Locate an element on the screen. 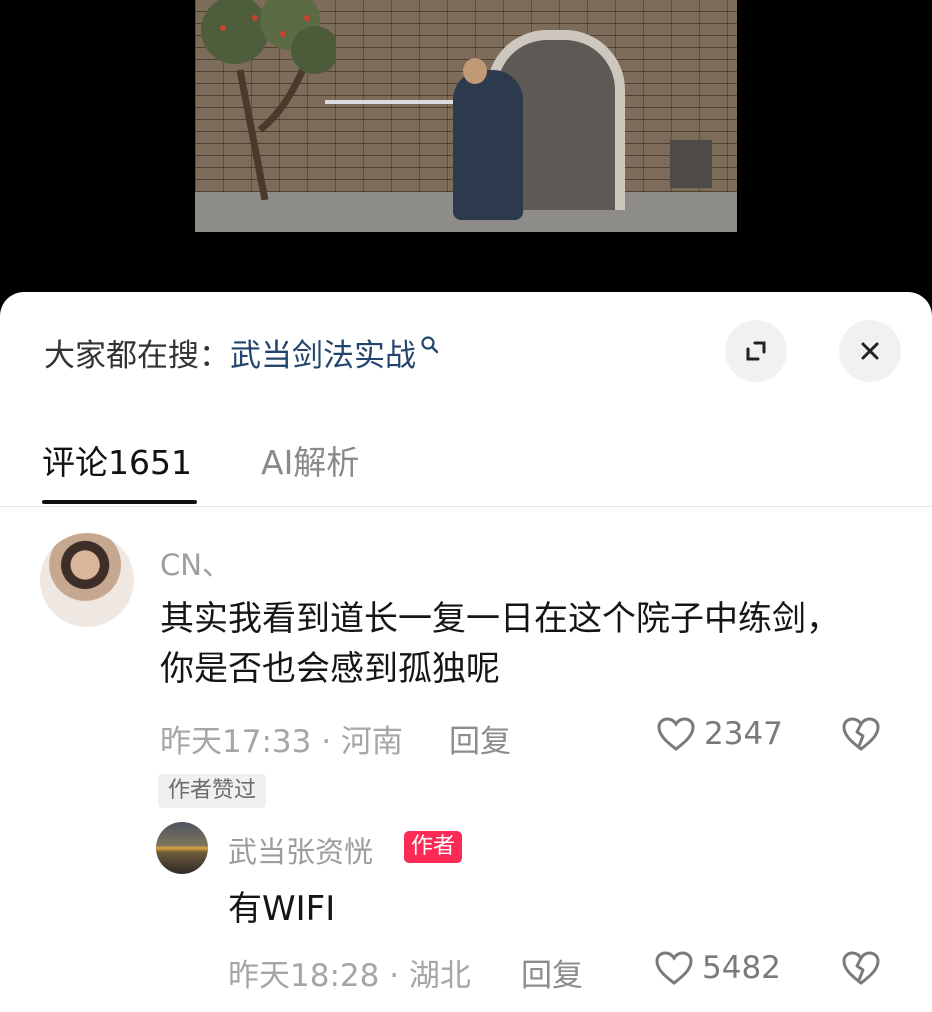 The height and width of the screenshot is (1012, 932). tab-comments: 评论1651 is located at coordinates (117, 460).